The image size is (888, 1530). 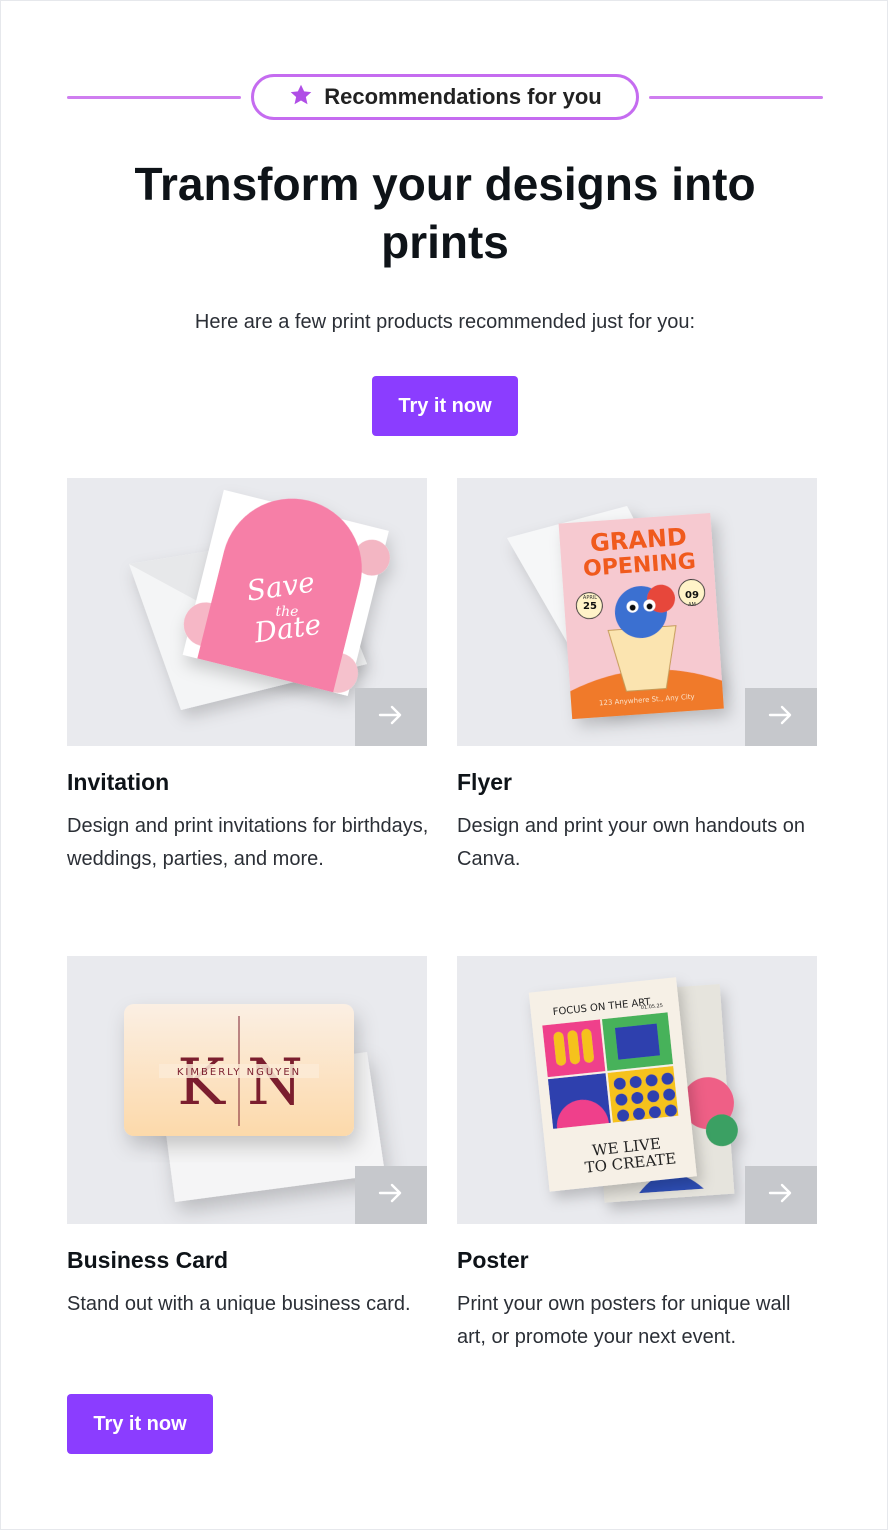 What do you see at coordinates (275, 1083) in the screenshot?
I see `business-card-art-text-2: N` at bounding box center [275, 1083].